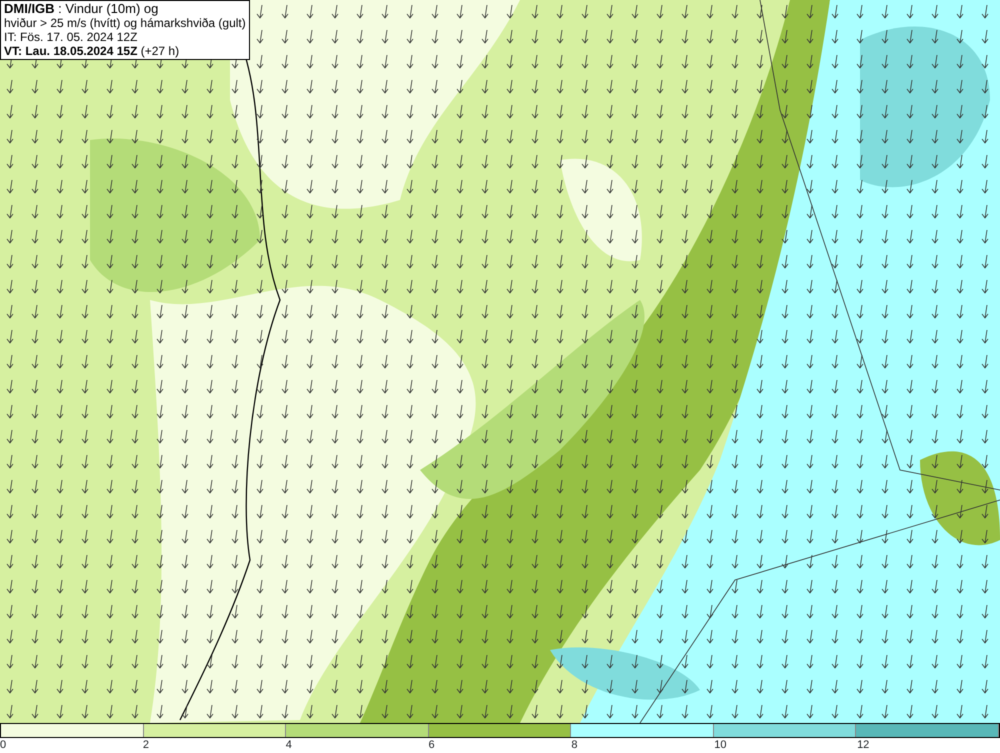 The image size is (1000, 753). Describe the element at coordinates (431, 745) in the screenshot. I see `legend-tick-label: 6` at that location.